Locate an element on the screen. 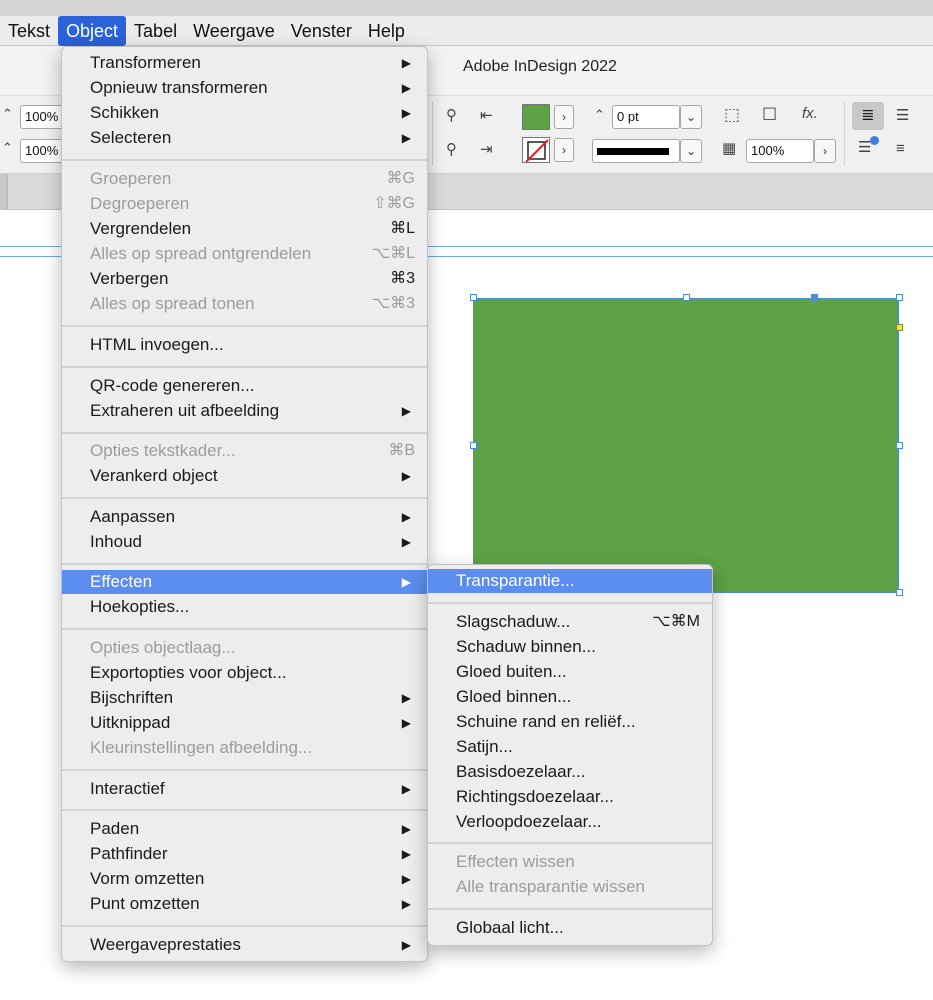  object-menu-item: Weergaveprestaties ▶ is located at coordinates (244, 945).